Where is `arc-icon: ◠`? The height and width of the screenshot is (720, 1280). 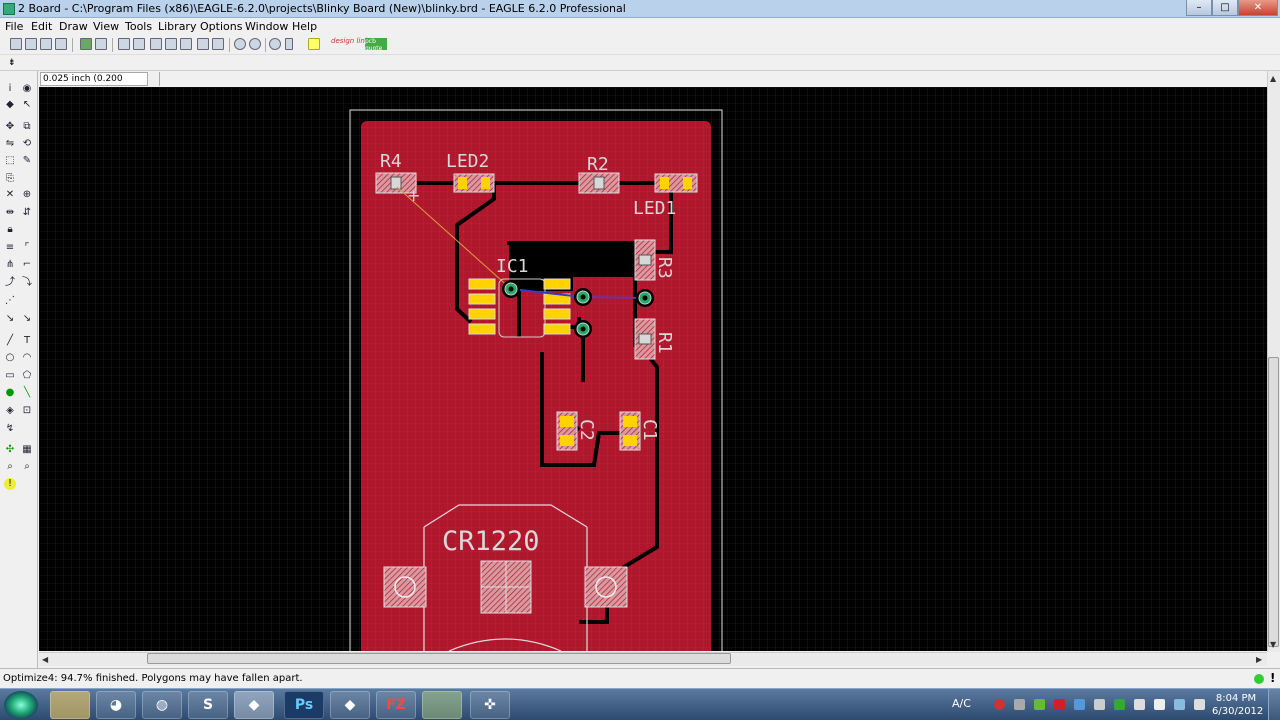
arc-icon: ◠ is located at coordinates (27, 358).